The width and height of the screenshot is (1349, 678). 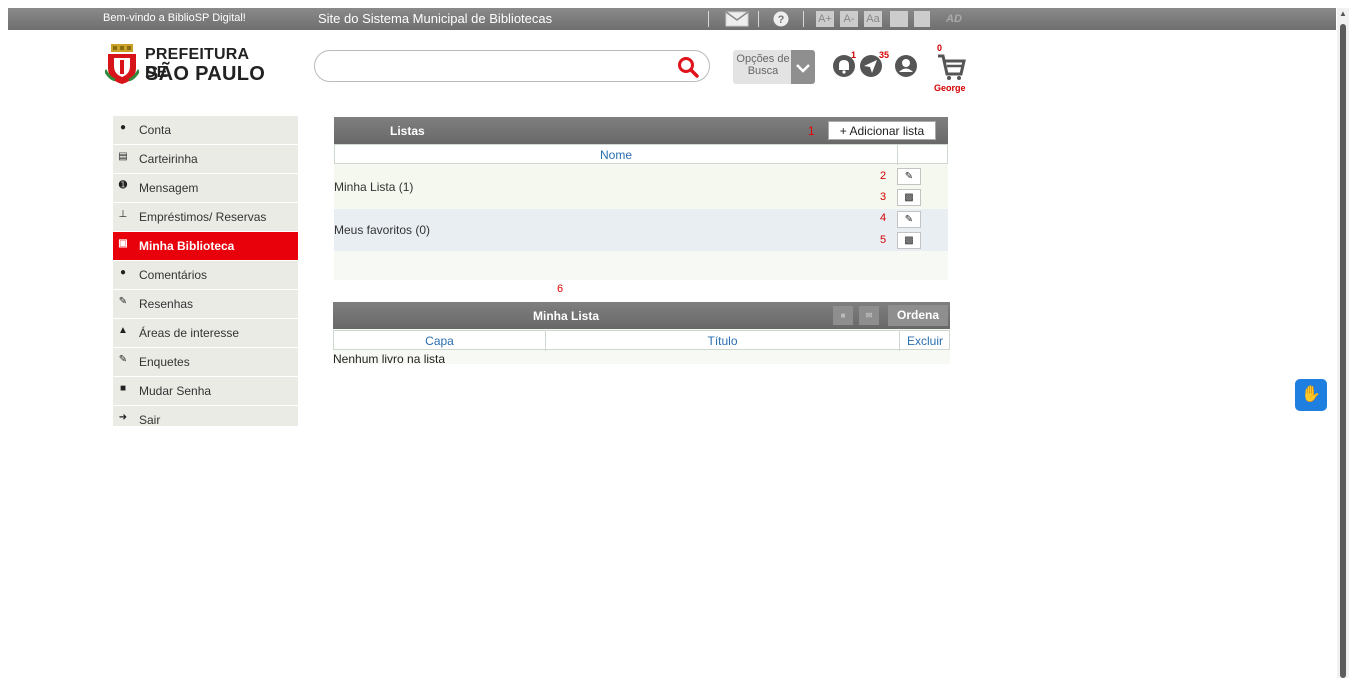 I want to click on sidebar-item-sair: ➜ Sair, so click(x=205, y=420).